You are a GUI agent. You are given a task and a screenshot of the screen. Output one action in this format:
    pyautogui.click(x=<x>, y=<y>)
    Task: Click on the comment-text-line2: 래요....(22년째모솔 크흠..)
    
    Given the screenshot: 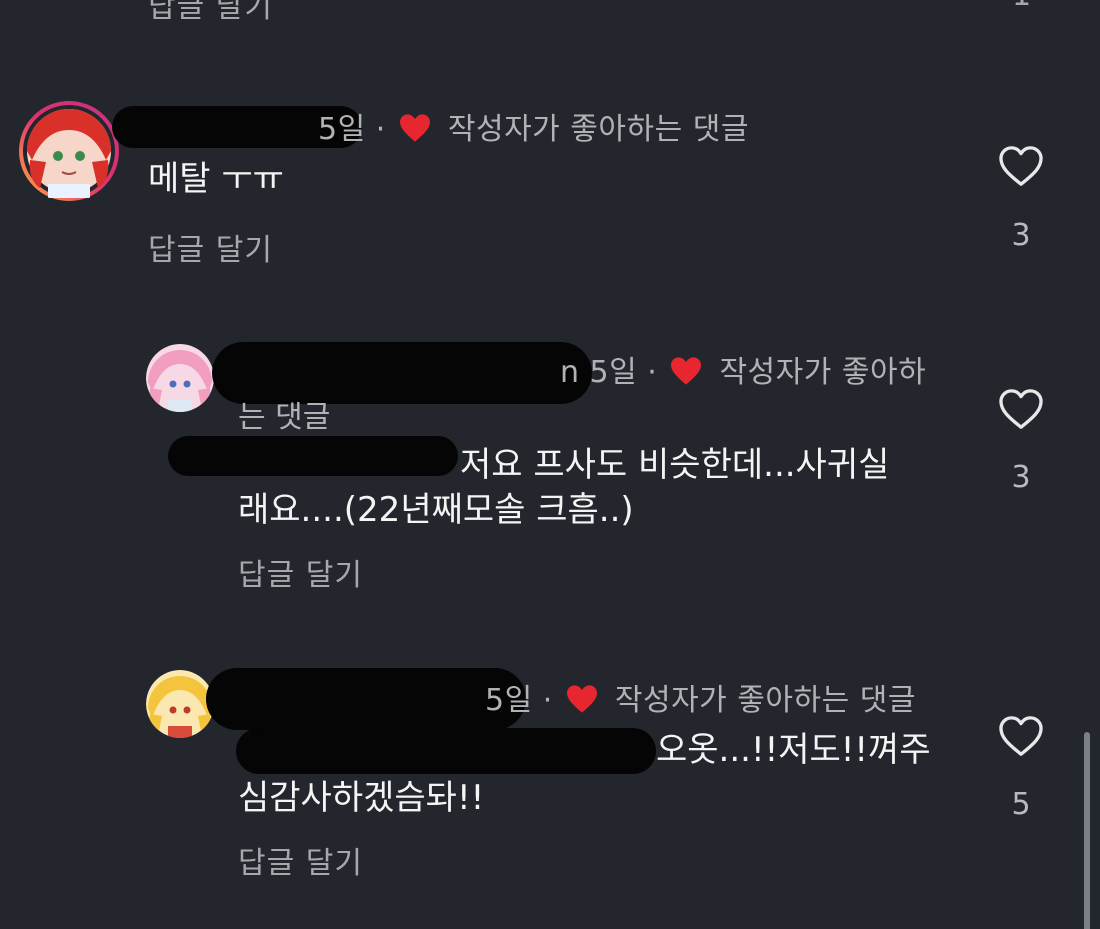 What is the action you would take?
    pyautogui.click(x=436, y=510)
    